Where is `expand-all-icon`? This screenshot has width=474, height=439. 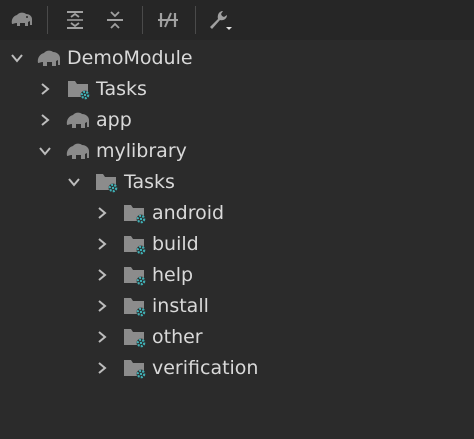 expand-all-icon is located at coordinates (75, 20).